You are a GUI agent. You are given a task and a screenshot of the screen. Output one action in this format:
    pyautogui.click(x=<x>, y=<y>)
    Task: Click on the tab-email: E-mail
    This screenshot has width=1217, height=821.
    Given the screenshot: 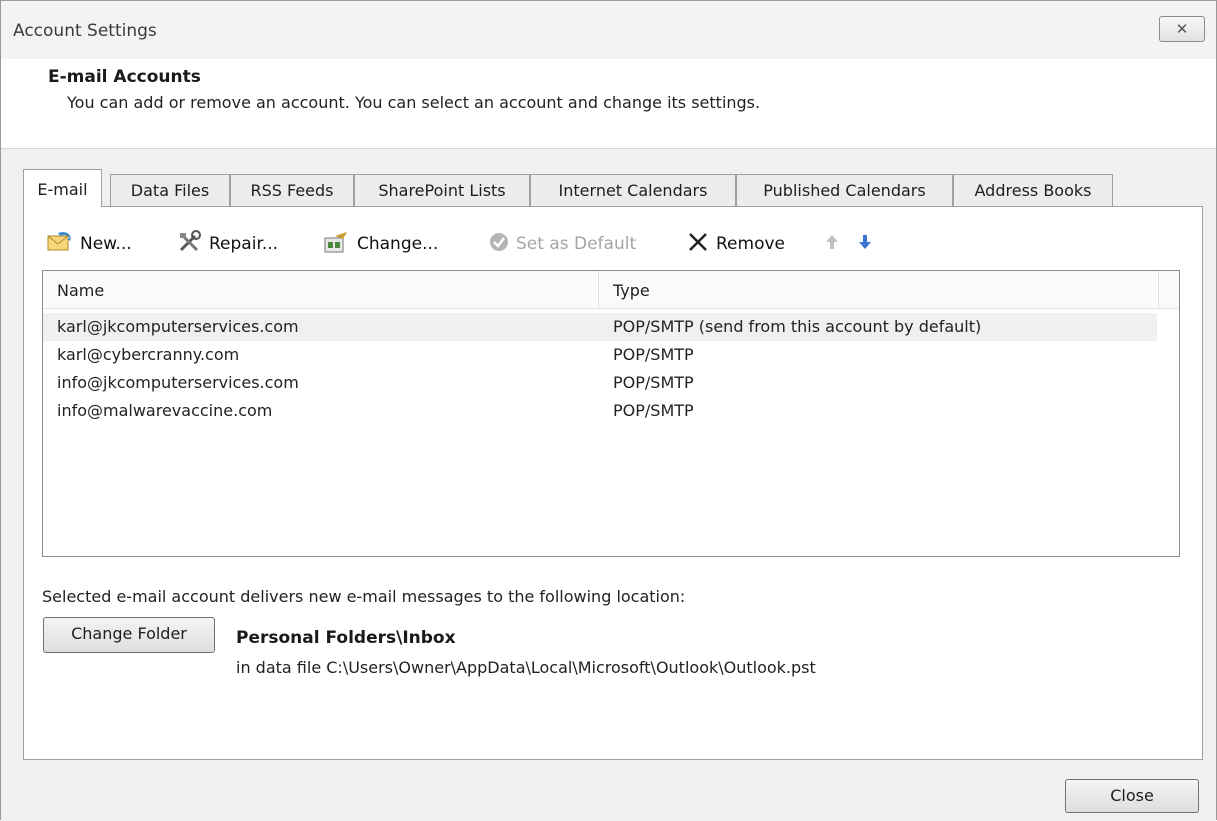 What is the action you would take?
    pyautogui.click(x=62, y=188)
    